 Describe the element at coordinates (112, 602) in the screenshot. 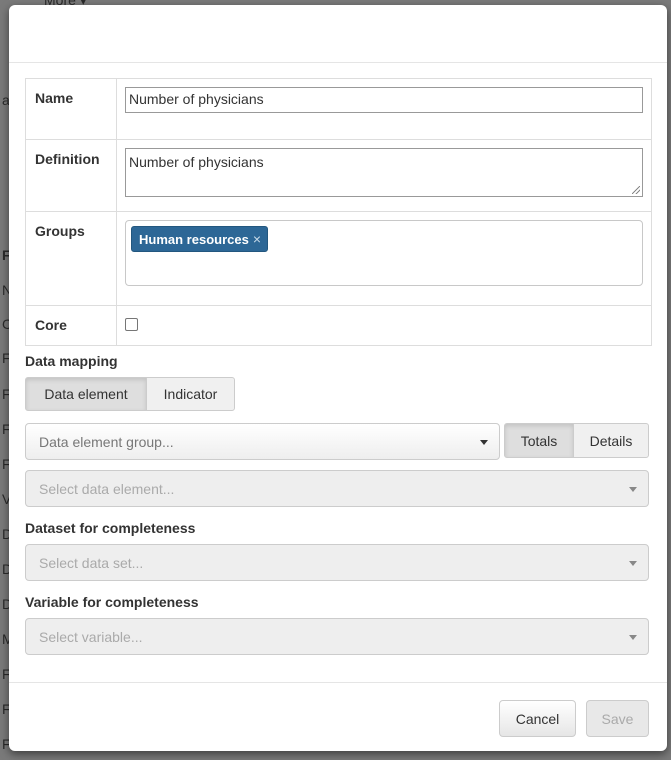

I see `variable-completeness-label: Variable for completeness` at that location.